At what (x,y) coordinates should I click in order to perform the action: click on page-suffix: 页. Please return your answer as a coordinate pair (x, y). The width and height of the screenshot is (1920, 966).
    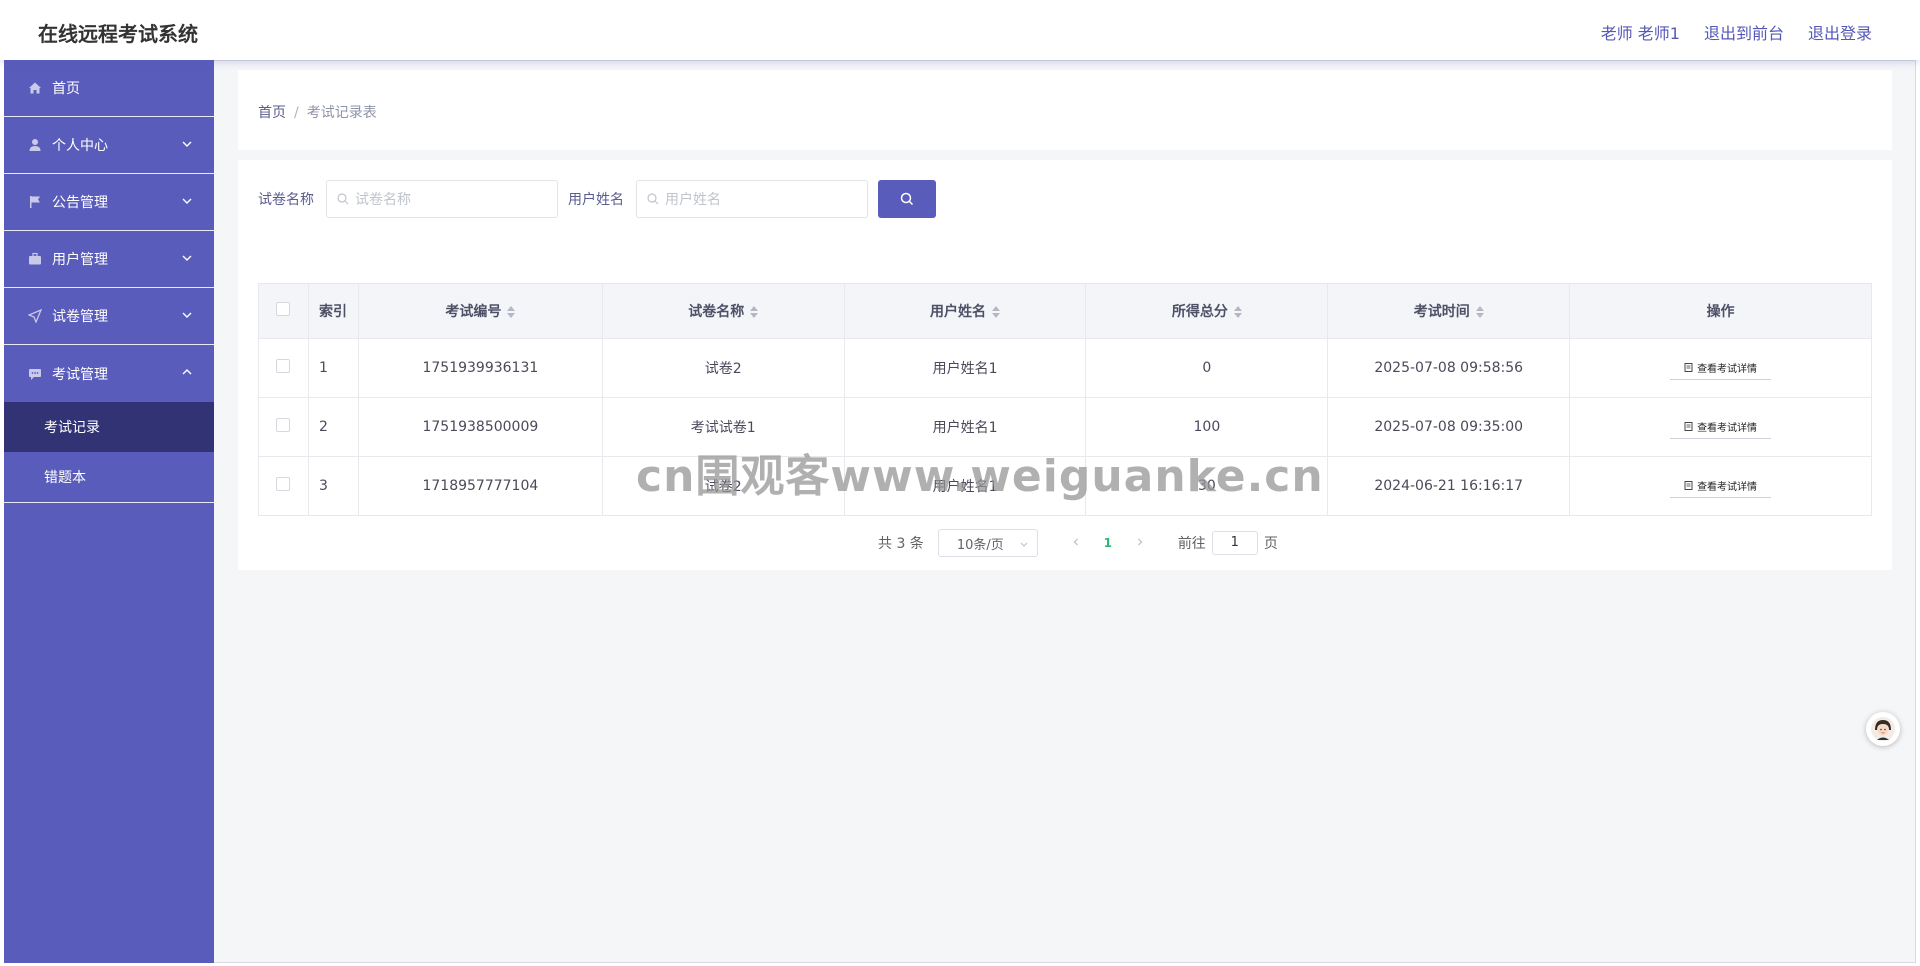
    Looking at the image, I should click on (1270, 544).